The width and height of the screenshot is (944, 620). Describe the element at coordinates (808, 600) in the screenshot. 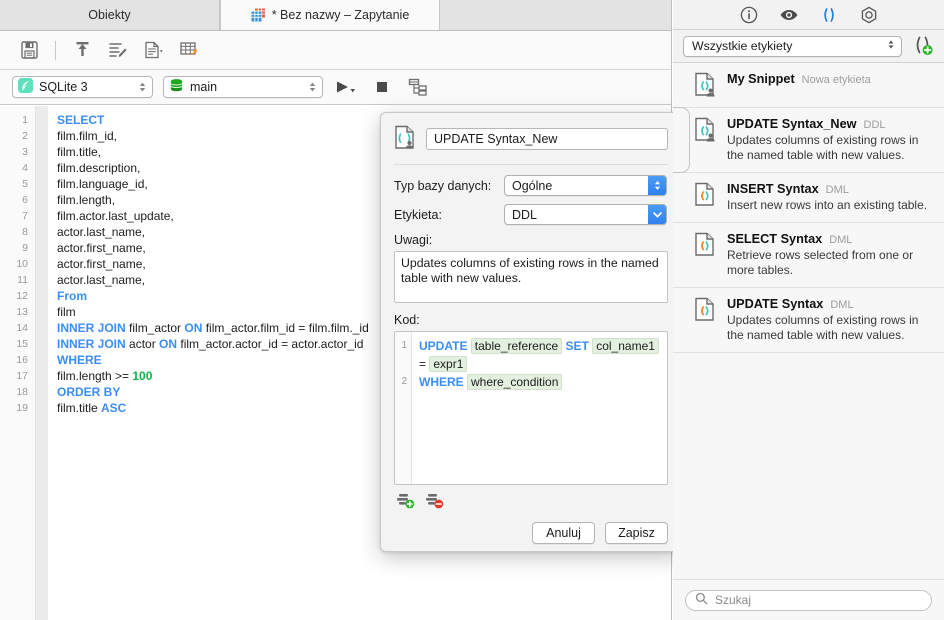

I see `search-input: Szukaj` at that location.